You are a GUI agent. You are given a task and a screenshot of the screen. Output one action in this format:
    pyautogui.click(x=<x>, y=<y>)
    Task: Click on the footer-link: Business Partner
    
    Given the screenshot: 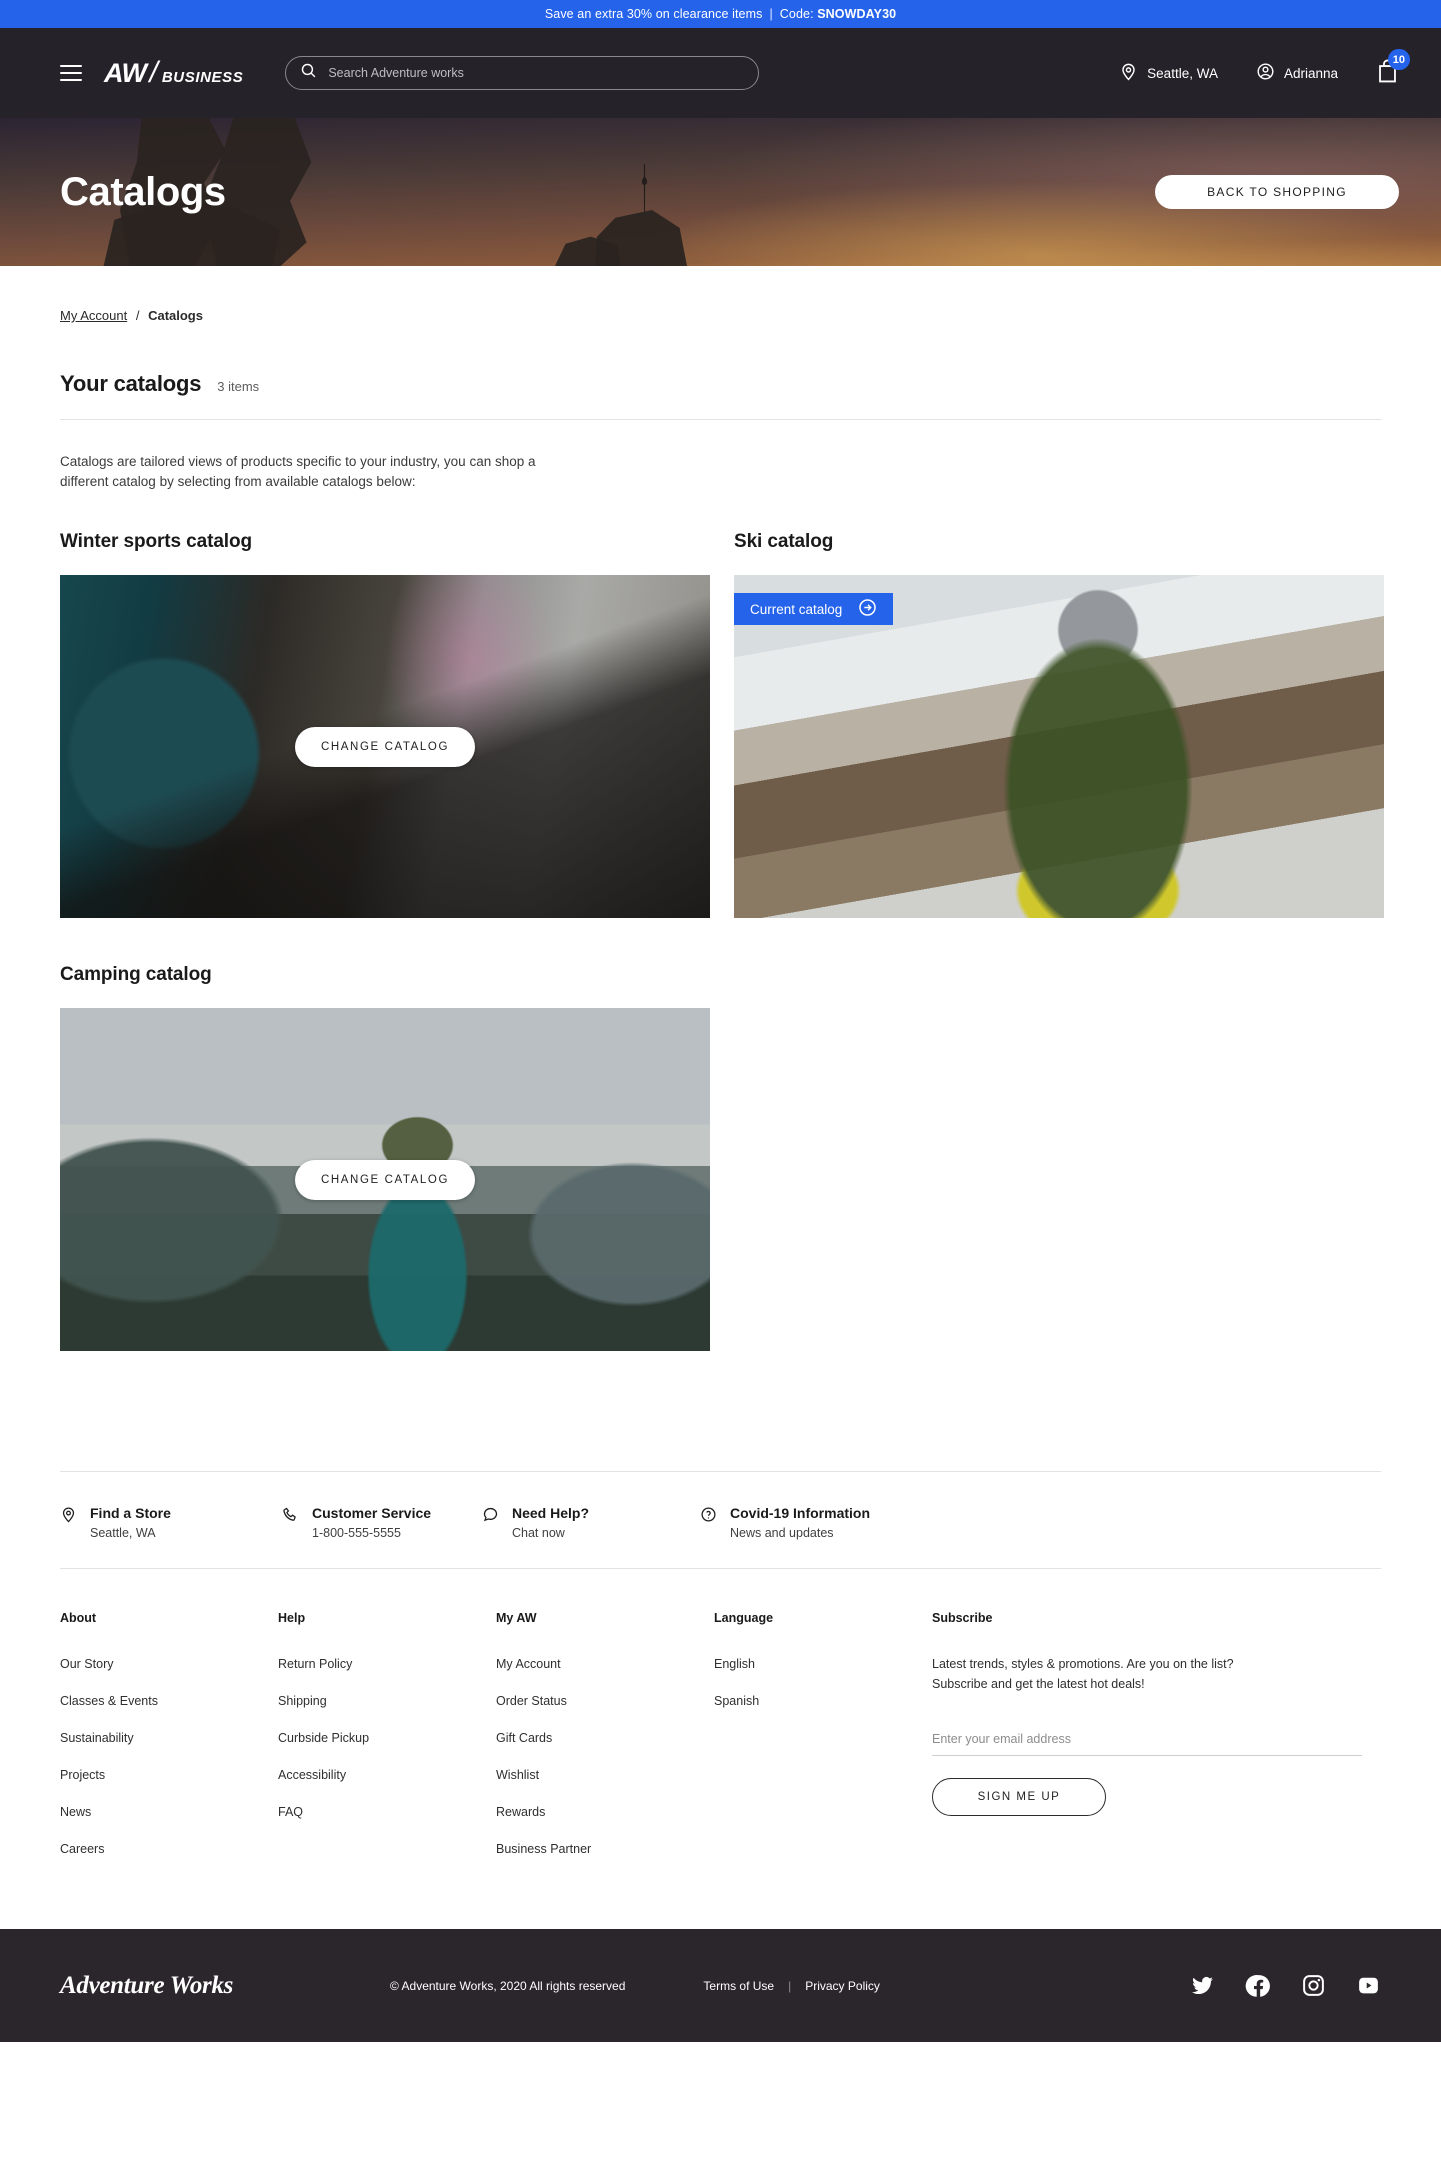 What is the action you would take?
    pyautogui.click(x=543, y=1849)
    